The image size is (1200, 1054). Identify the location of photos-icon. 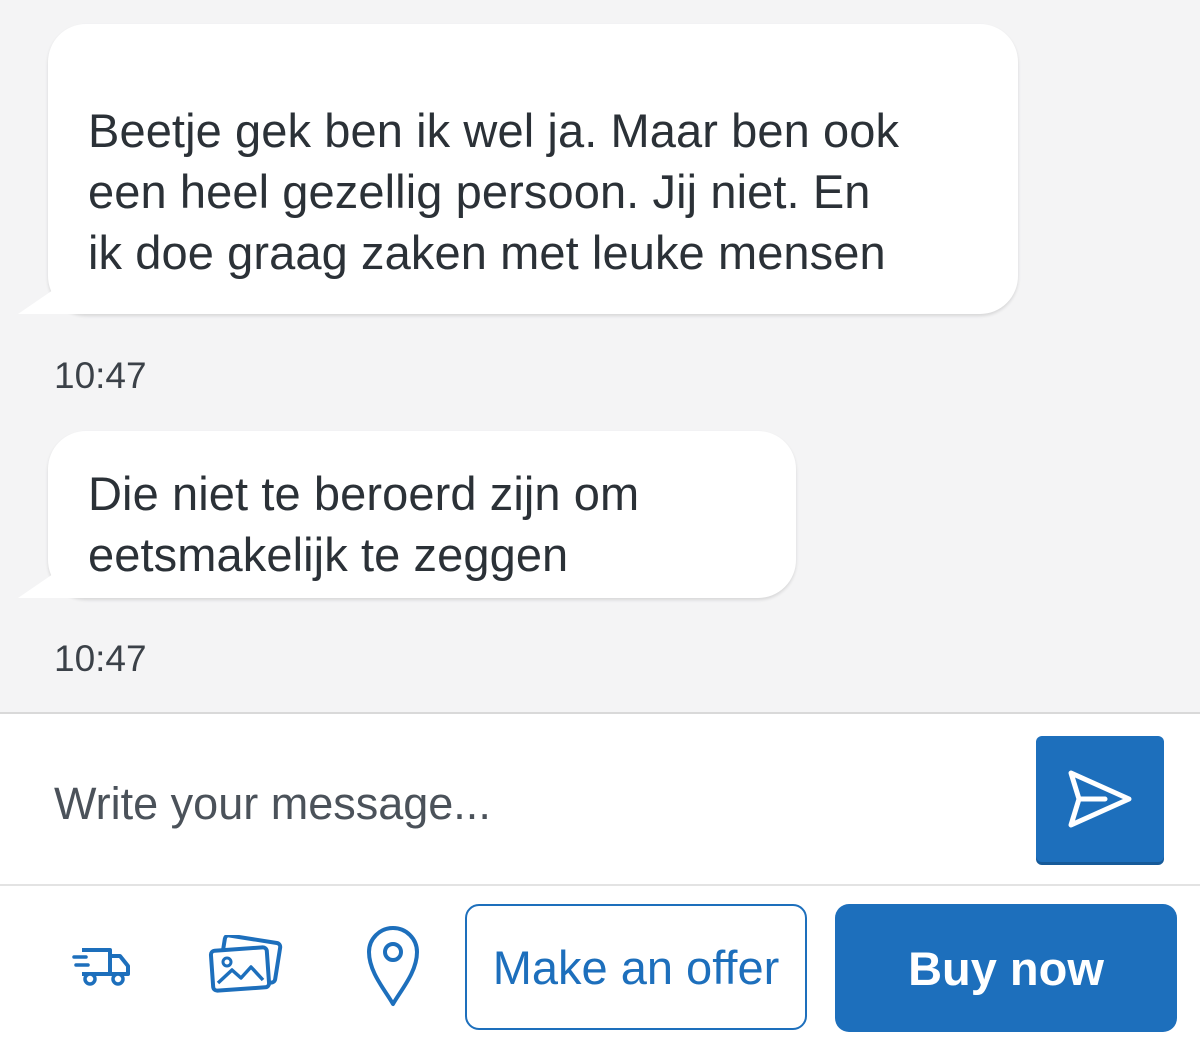
(245, 964).